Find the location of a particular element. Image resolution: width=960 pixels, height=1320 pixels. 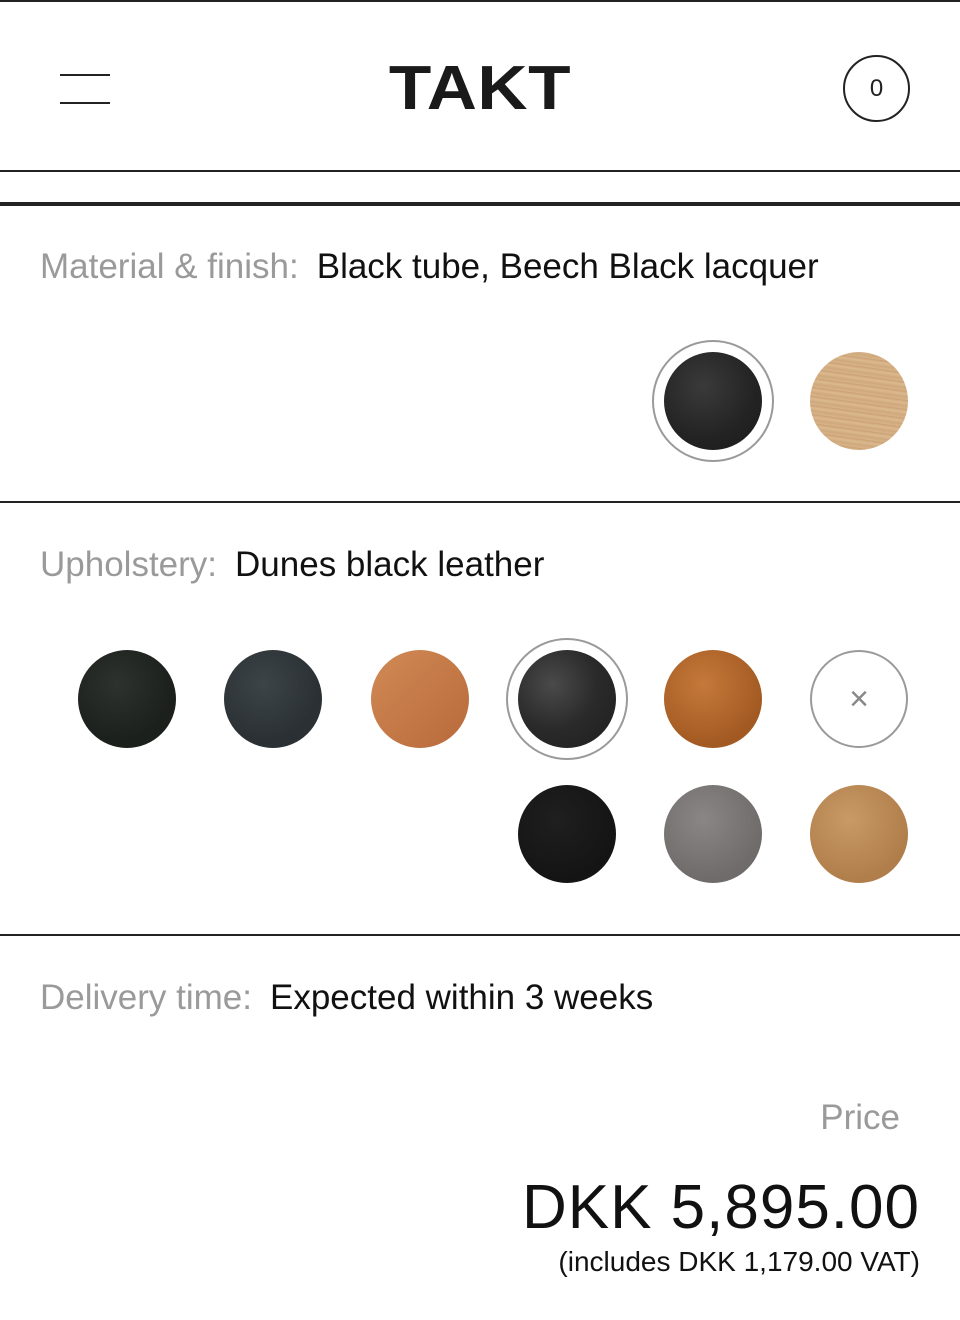

delivery-label: Delivery time: is located at coordinates (146, 997).